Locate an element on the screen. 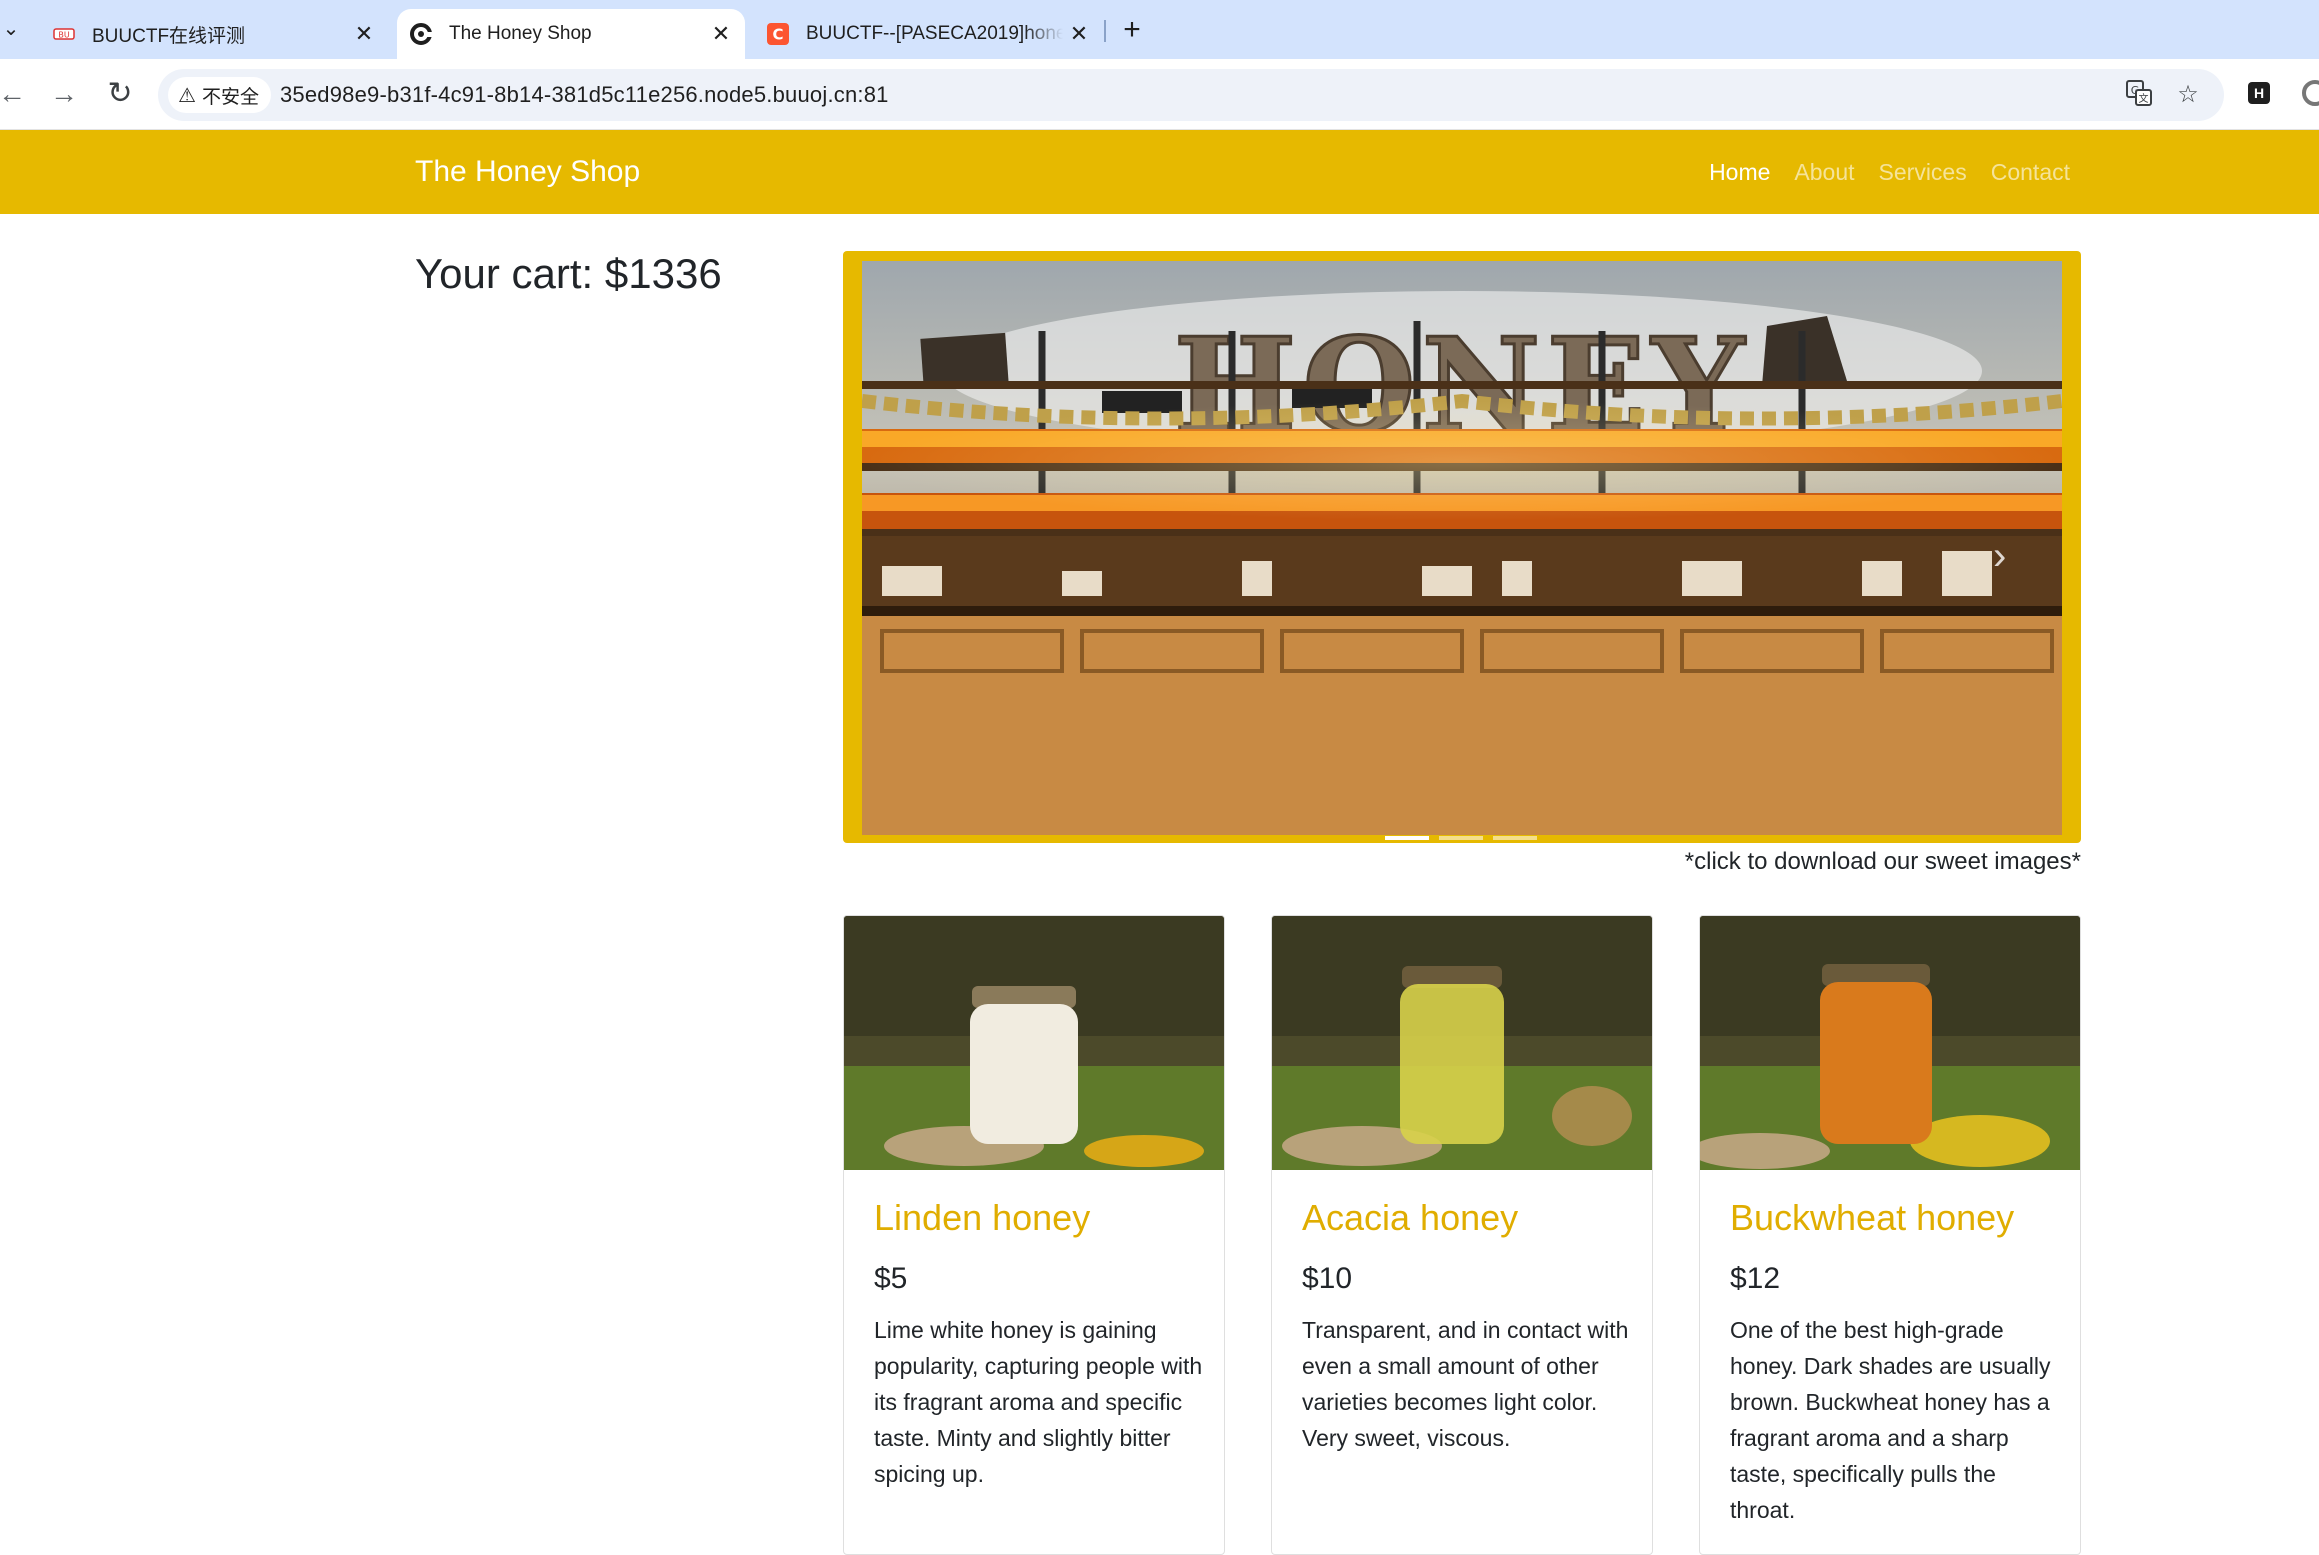 Image resolution: width=2319 pixels, height=1555 pixels. carousel-caption: *click to download our sweet images* is located at coordinates (1882, 861).